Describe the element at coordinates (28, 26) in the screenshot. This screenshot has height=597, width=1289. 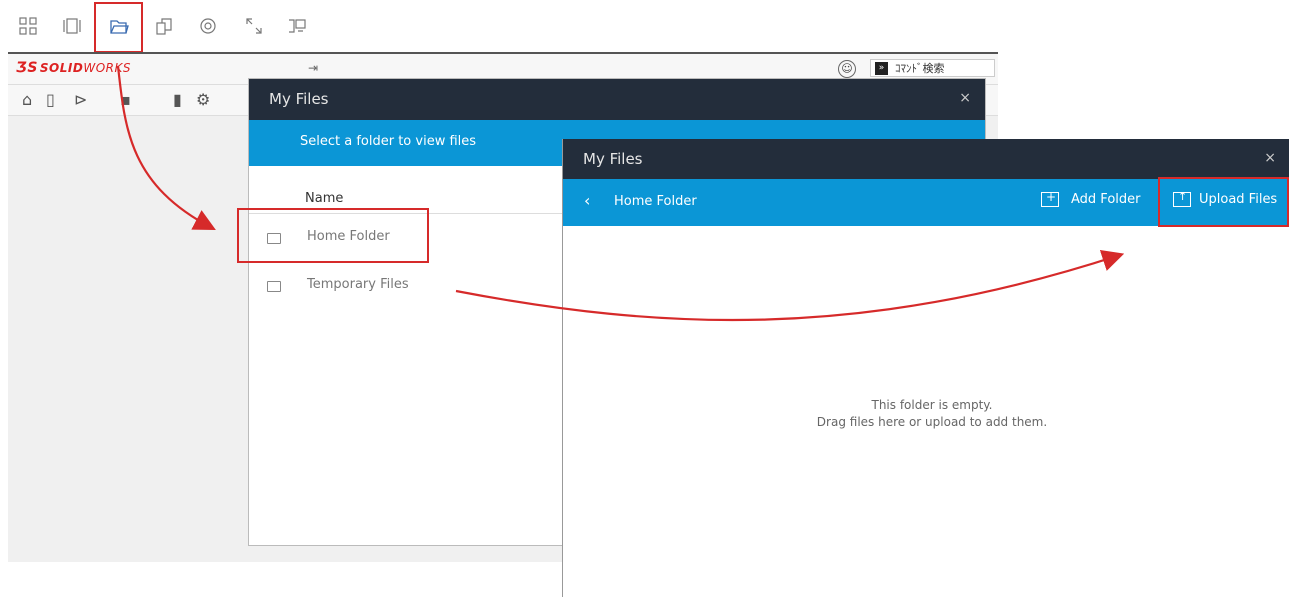
I see `apps-grid-icon` at that location.